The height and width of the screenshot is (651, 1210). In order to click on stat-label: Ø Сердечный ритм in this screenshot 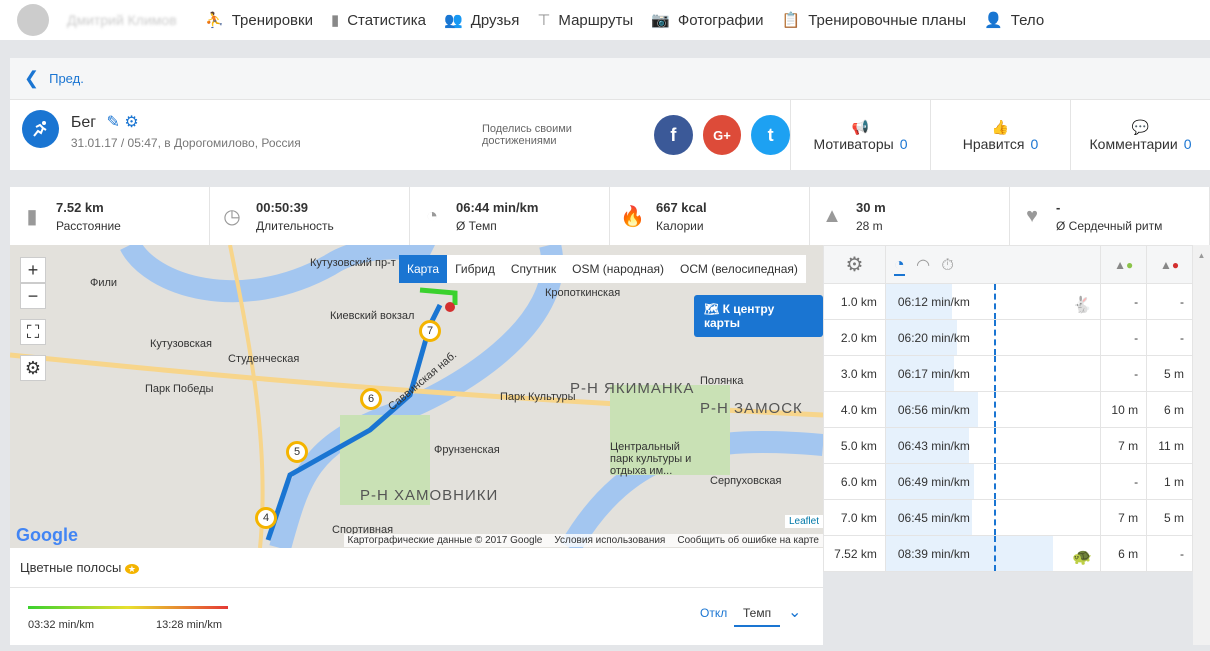, I will do `click(1109, 225)`.